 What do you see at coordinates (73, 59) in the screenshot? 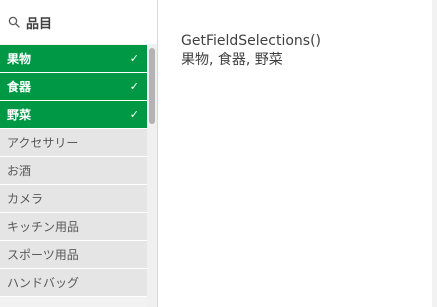
I see `list-item-selected: 果物 ✓` at bounding box center [73, 59].